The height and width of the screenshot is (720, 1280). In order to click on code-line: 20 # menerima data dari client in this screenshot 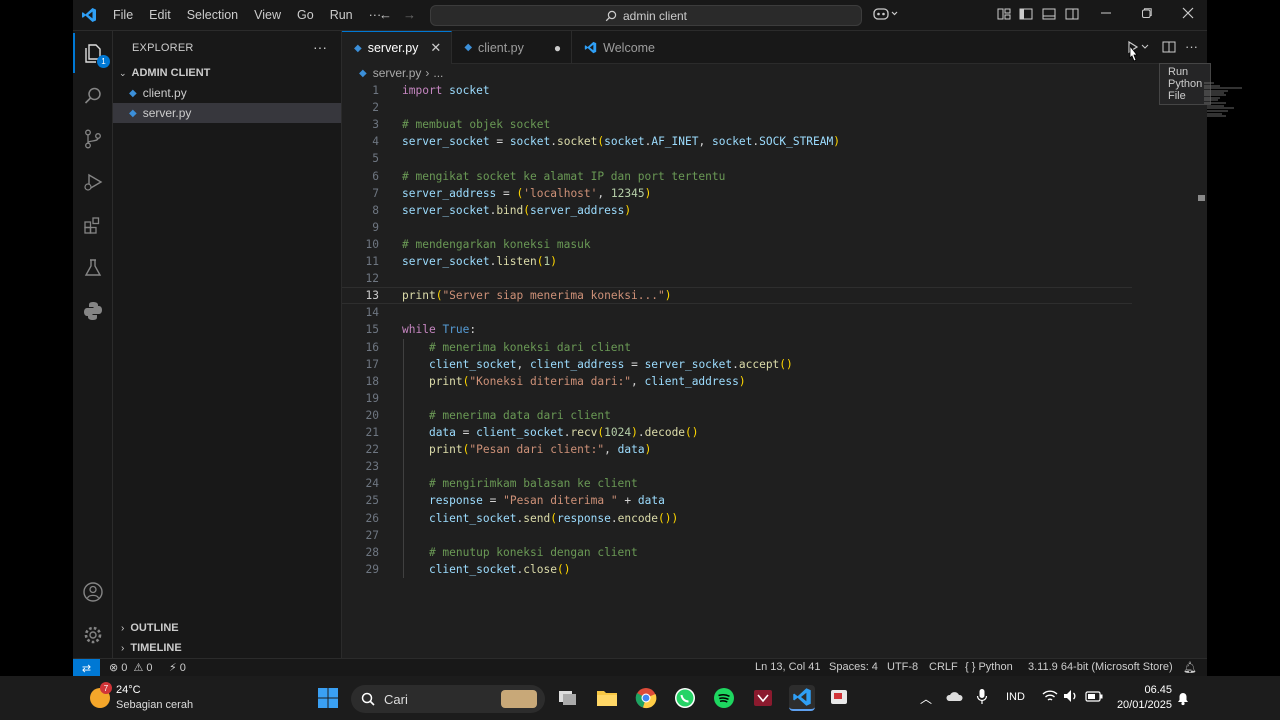, I will do `click(737, 415)`.